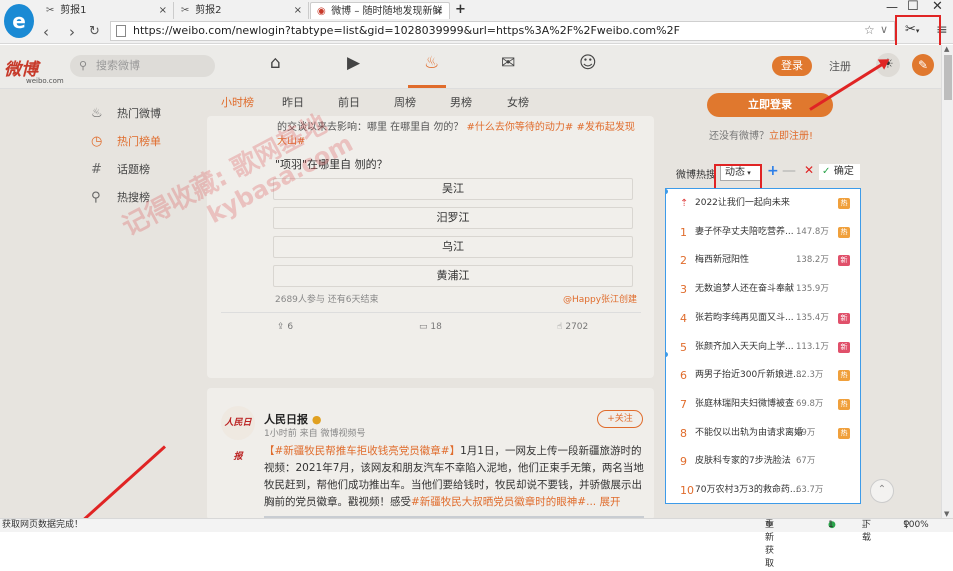 The image size is (953, 571). I want to click on chevron-down-icon: ∨, so click(884, 29).